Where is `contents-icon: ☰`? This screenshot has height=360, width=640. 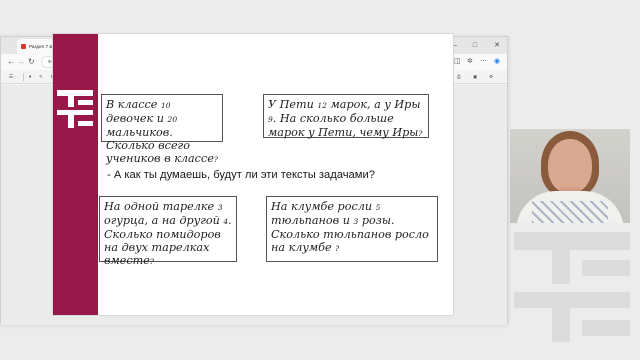 contents-icon: ☰ is located at coordinates (11, 77).